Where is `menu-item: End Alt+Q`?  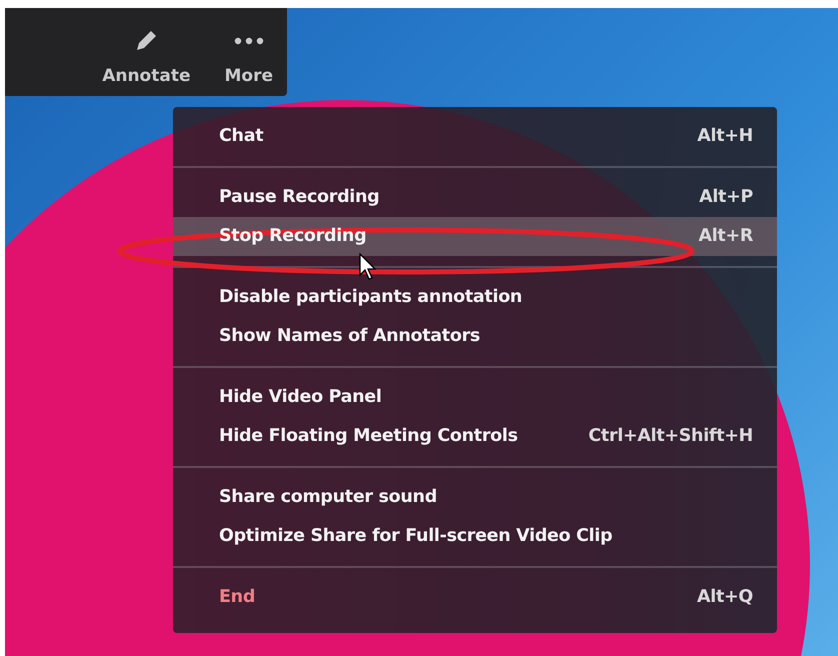
menu-item: End Alt+Q is located at coordinates (475, 597).